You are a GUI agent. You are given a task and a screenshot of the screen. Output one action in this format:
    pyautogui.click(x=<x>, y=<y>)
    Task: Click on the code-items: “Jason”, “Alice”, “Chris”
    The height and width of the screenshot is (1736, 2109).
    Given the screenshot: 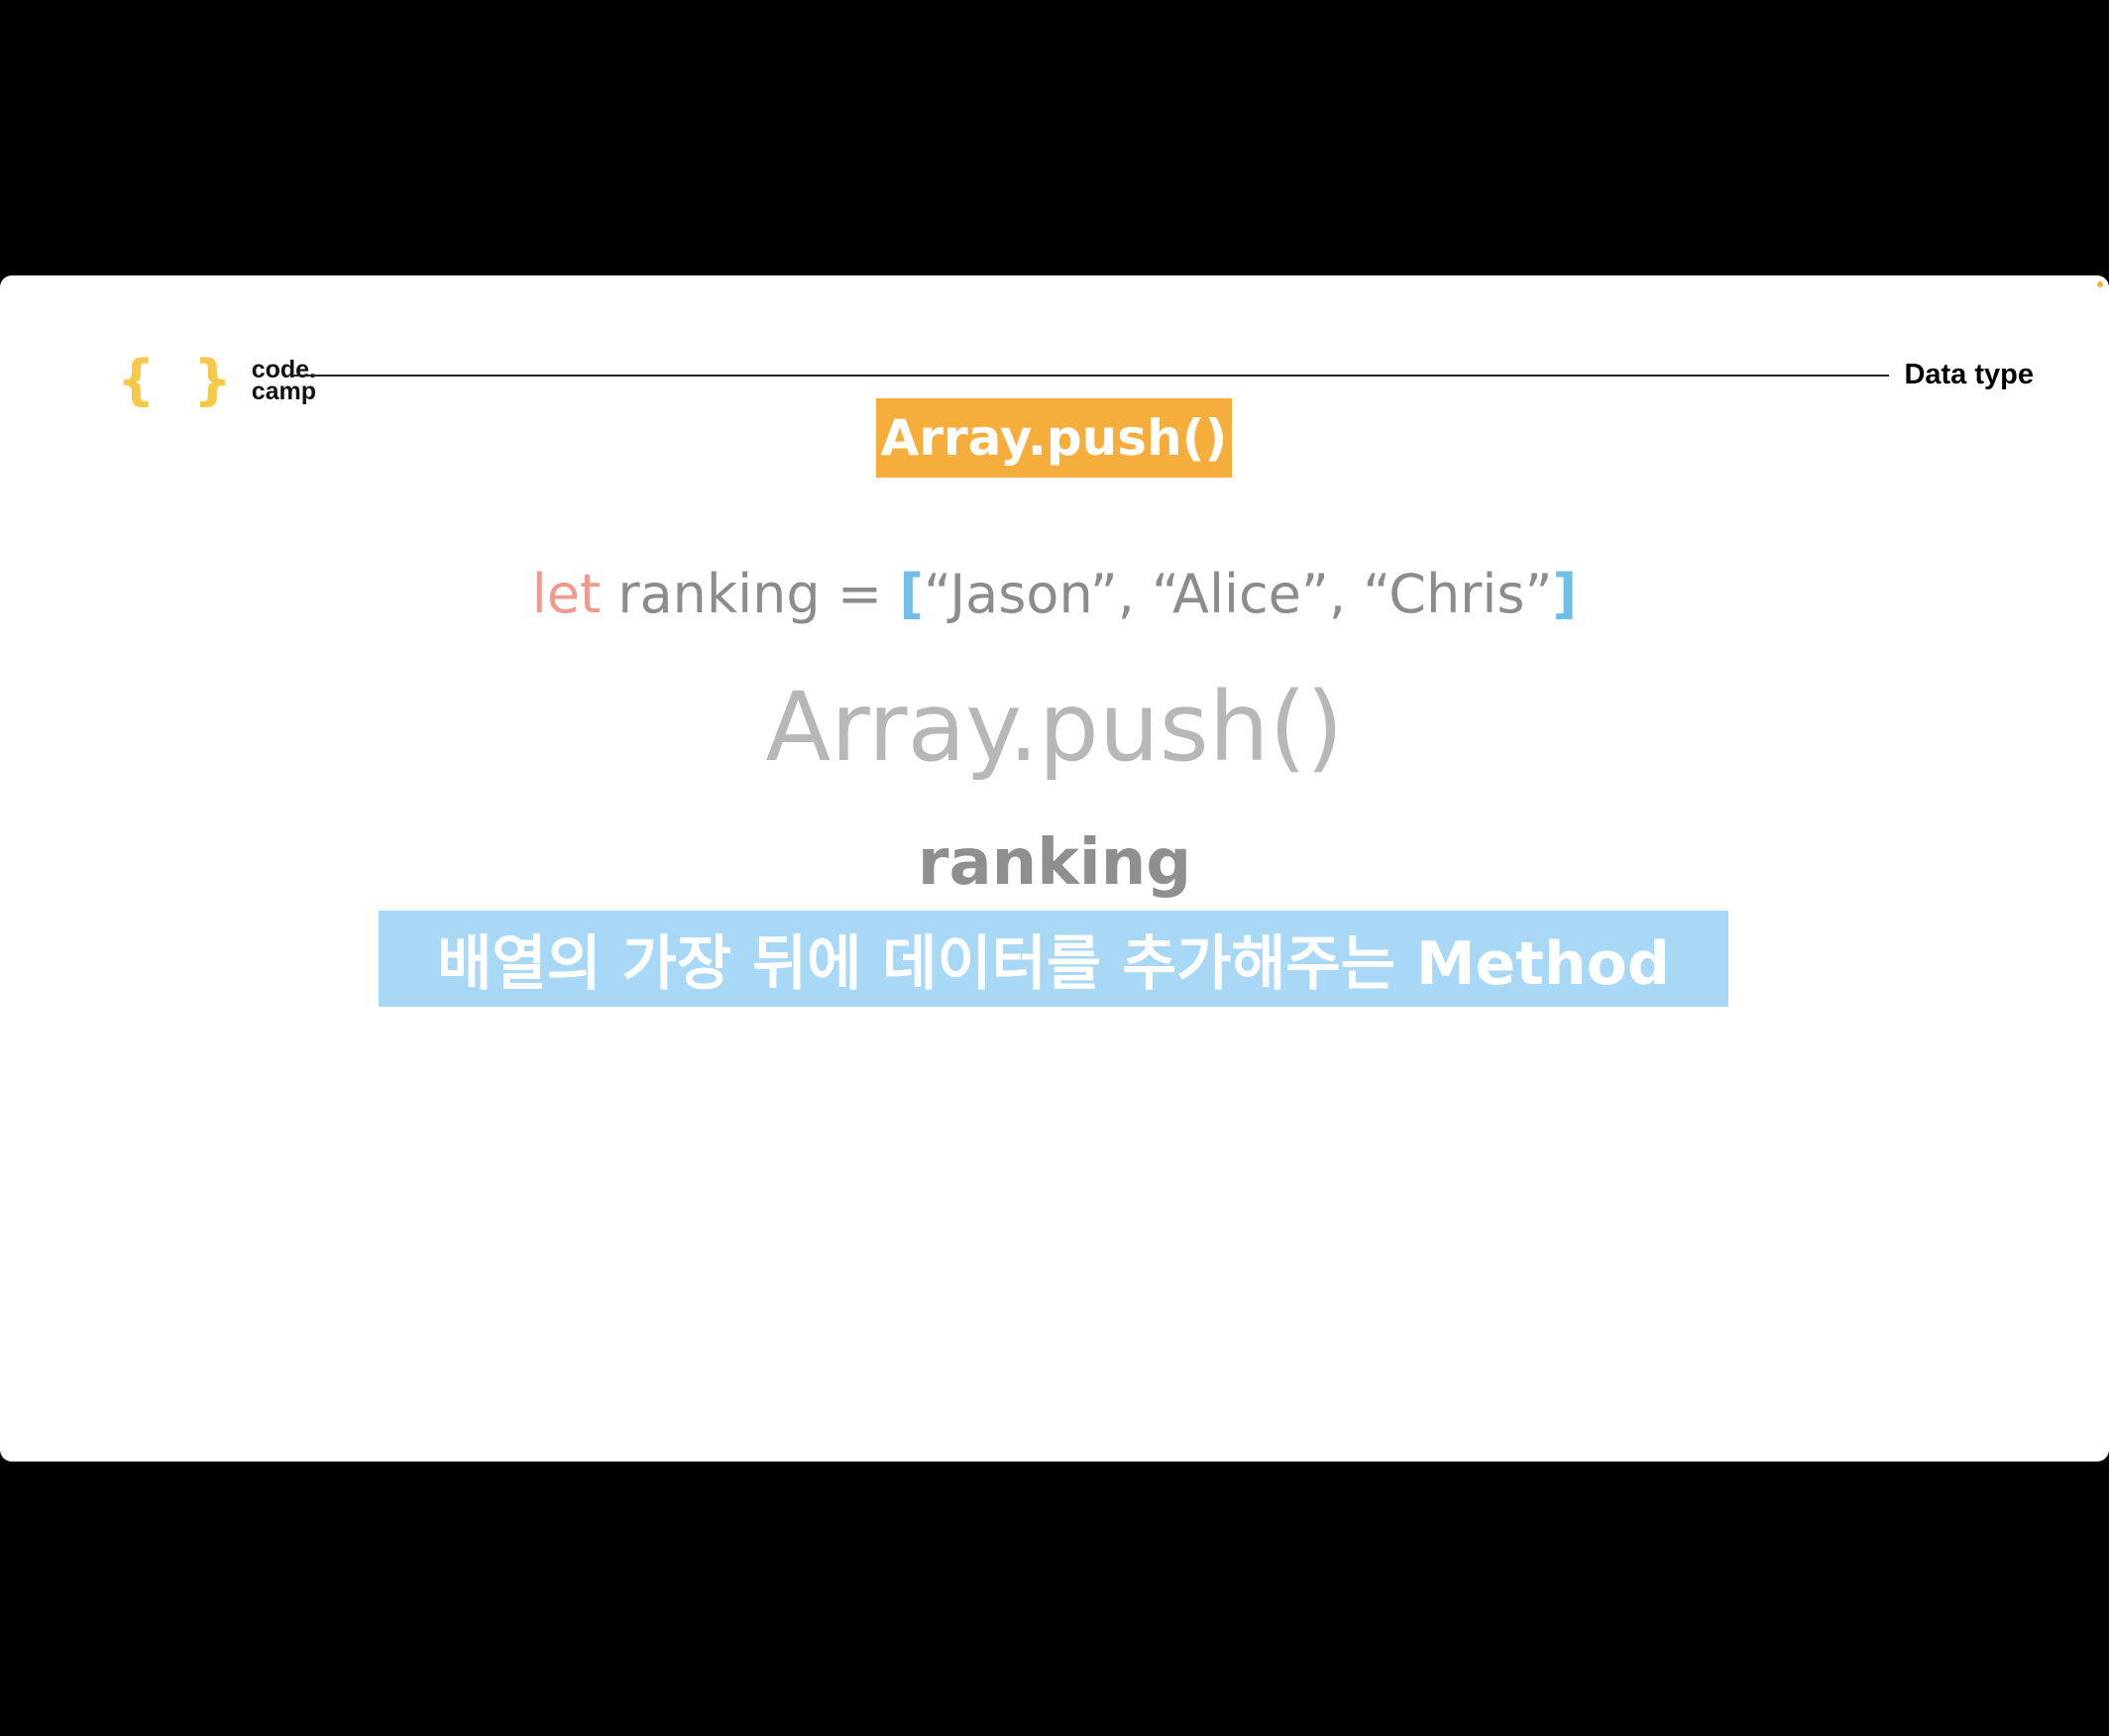 What is the action you would take?
    pyautogui.click(x=1238, y=594)
    